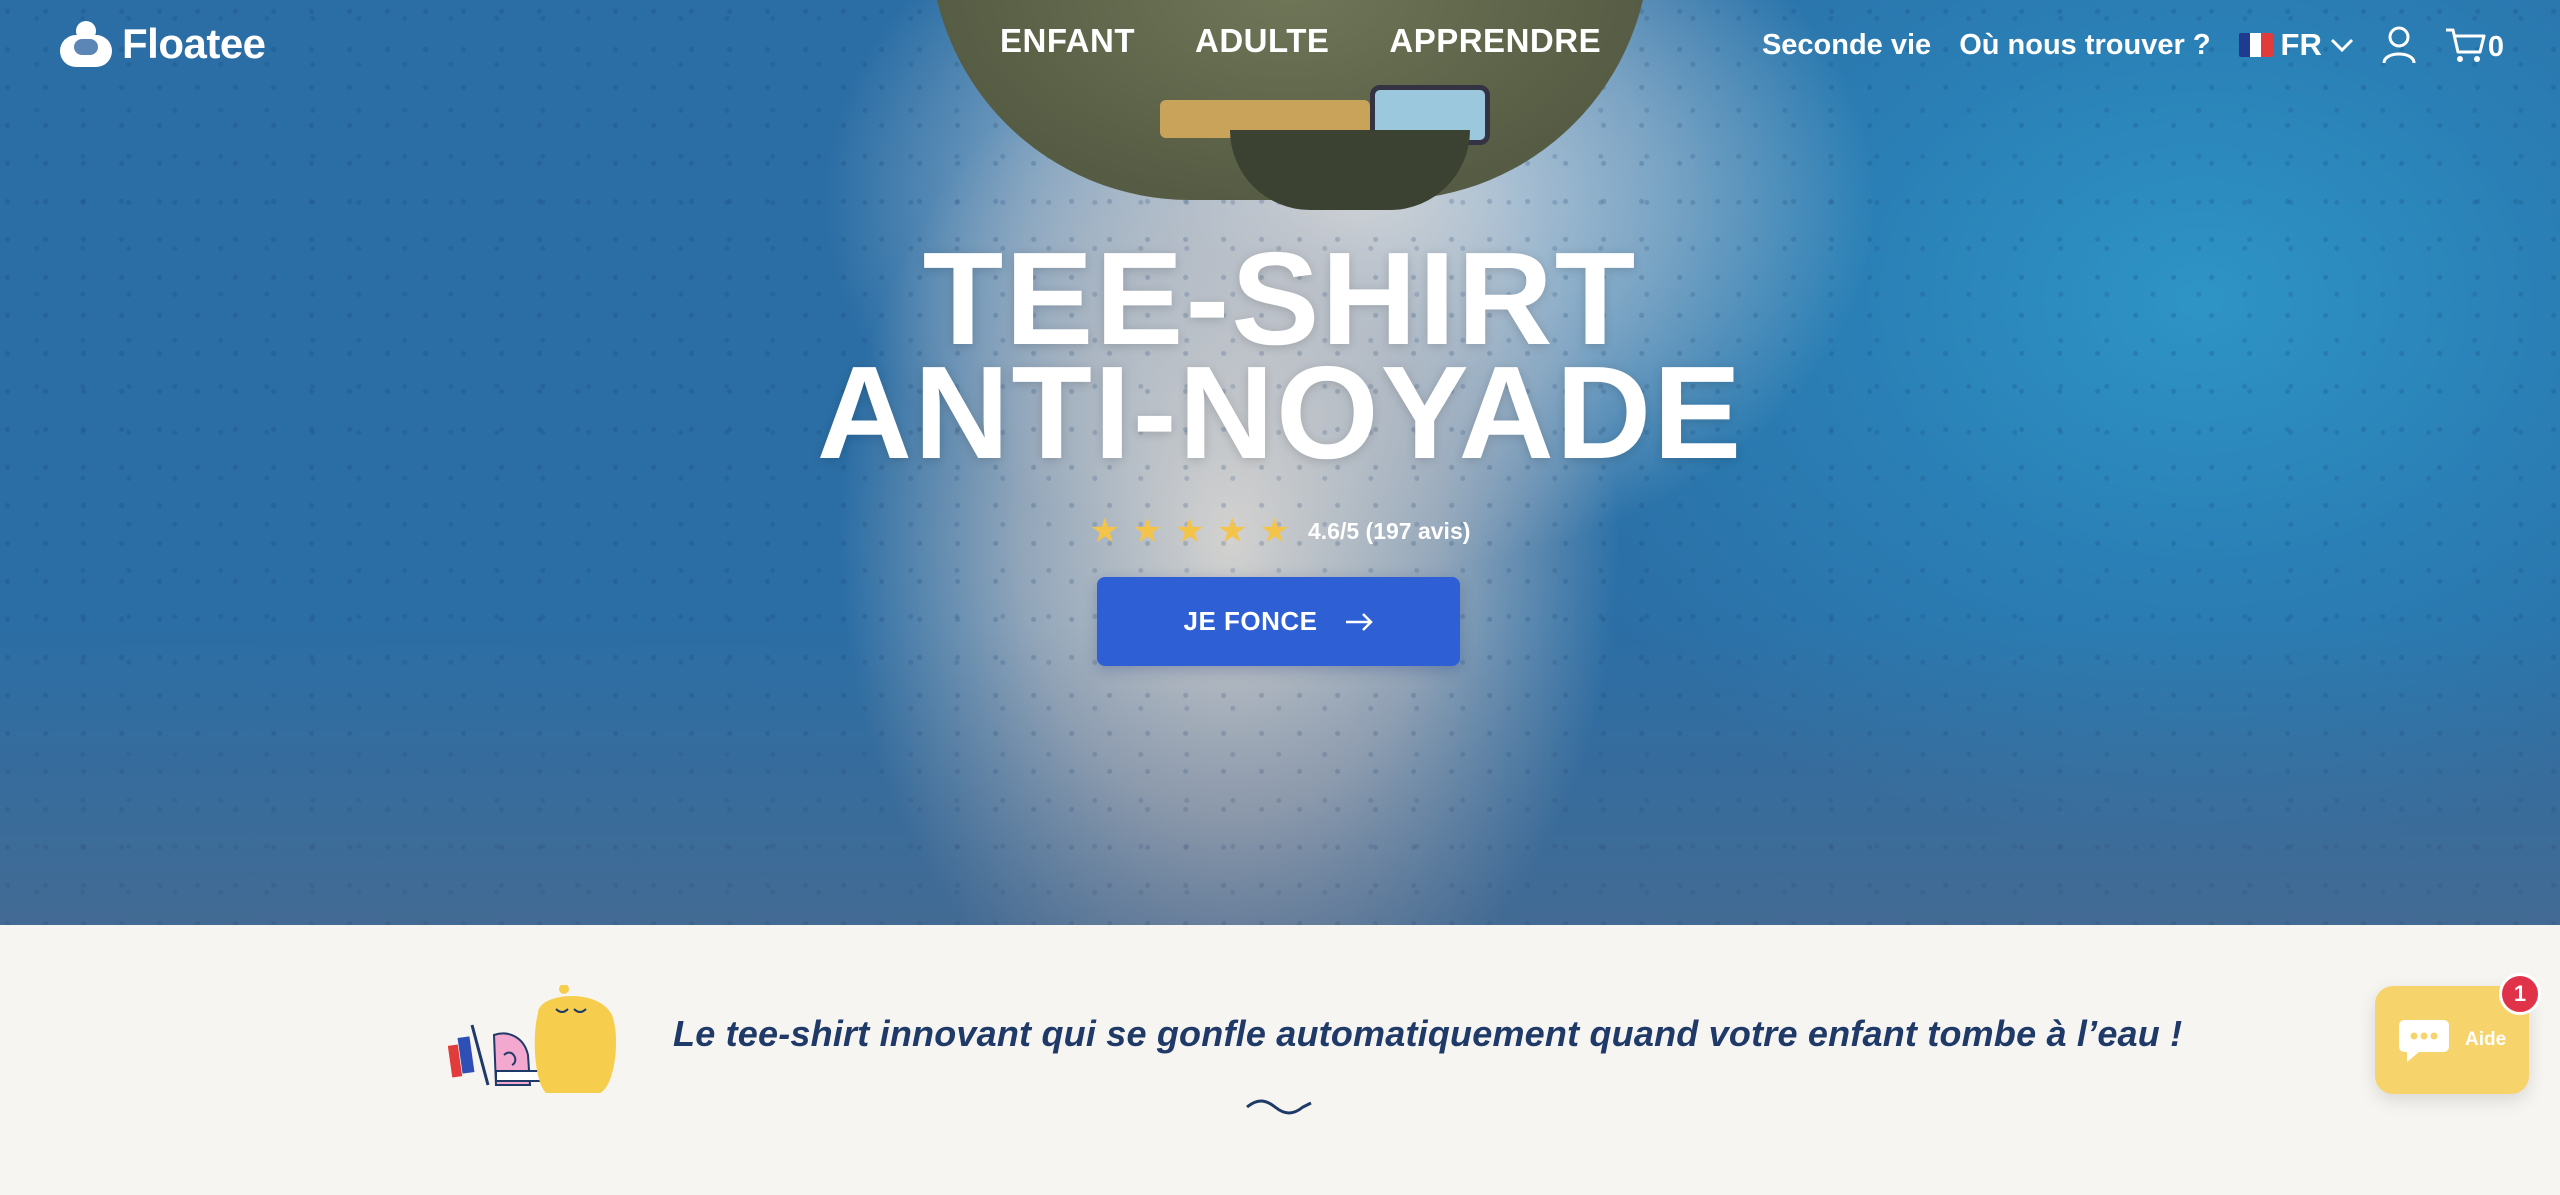 Image resolution: width=2560 pixels, height=1195 pixels. Describe the element at coordinates (194, 43) in the screenshot. I see `brand-name: Floatee` at that location.